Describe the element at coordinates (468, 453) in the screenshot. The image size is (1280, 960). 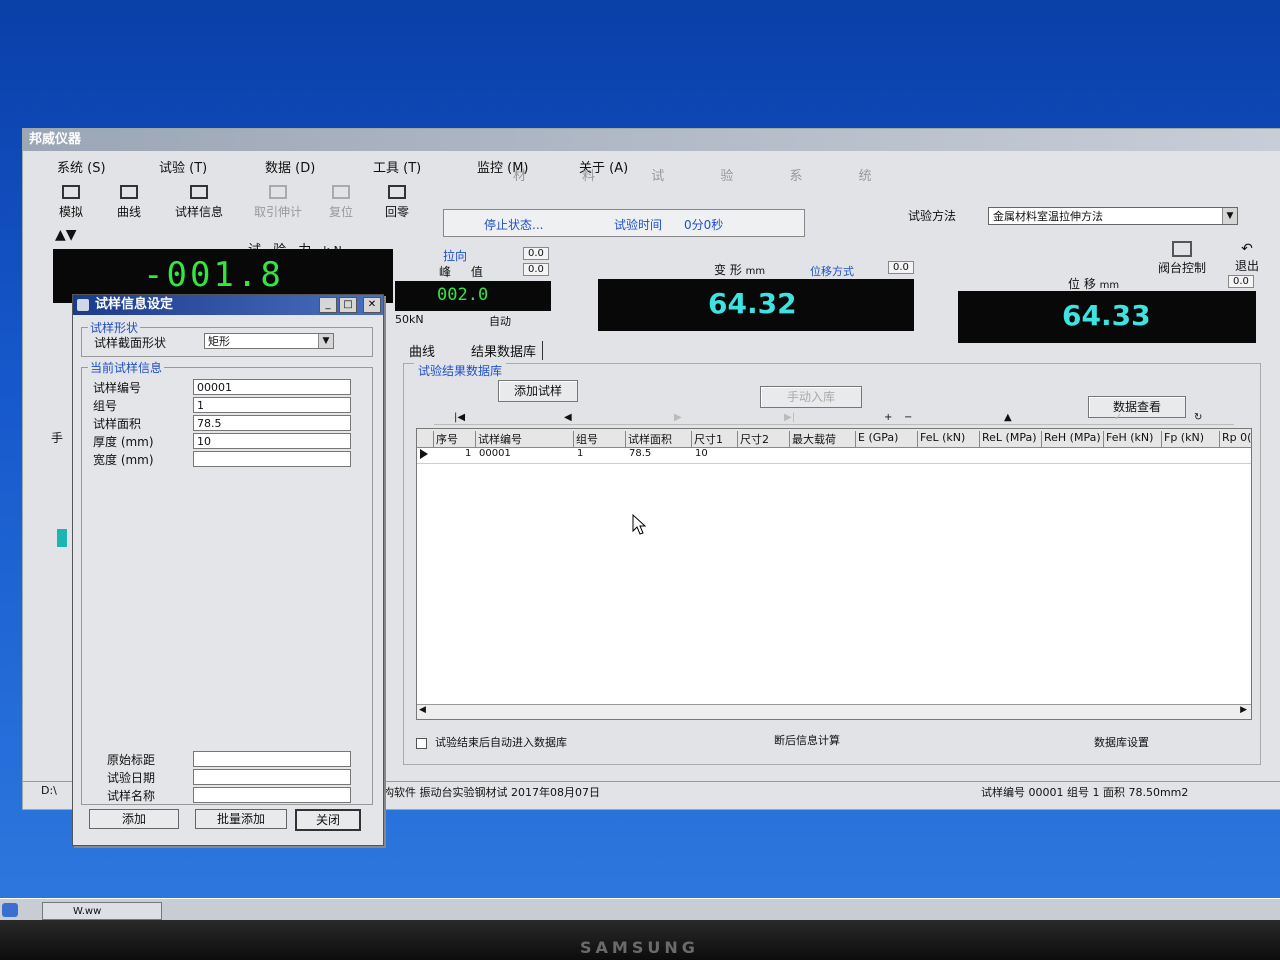
I see `cell-index: 1` at that location.